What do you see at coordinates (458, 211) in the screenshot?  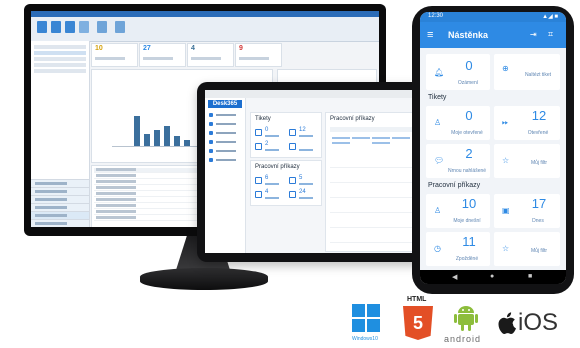 I see `tile-my-today: ♙ 10 Moje dnešní` at bounding box center [458, 211].